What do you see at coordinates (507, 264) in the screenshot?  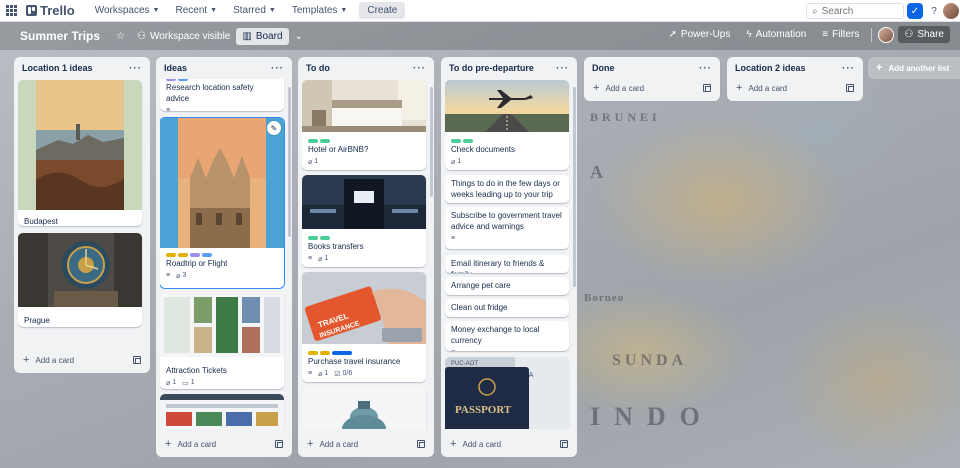 I see `card: Email itinerary to friends & family` at bounding box center [507, 264].